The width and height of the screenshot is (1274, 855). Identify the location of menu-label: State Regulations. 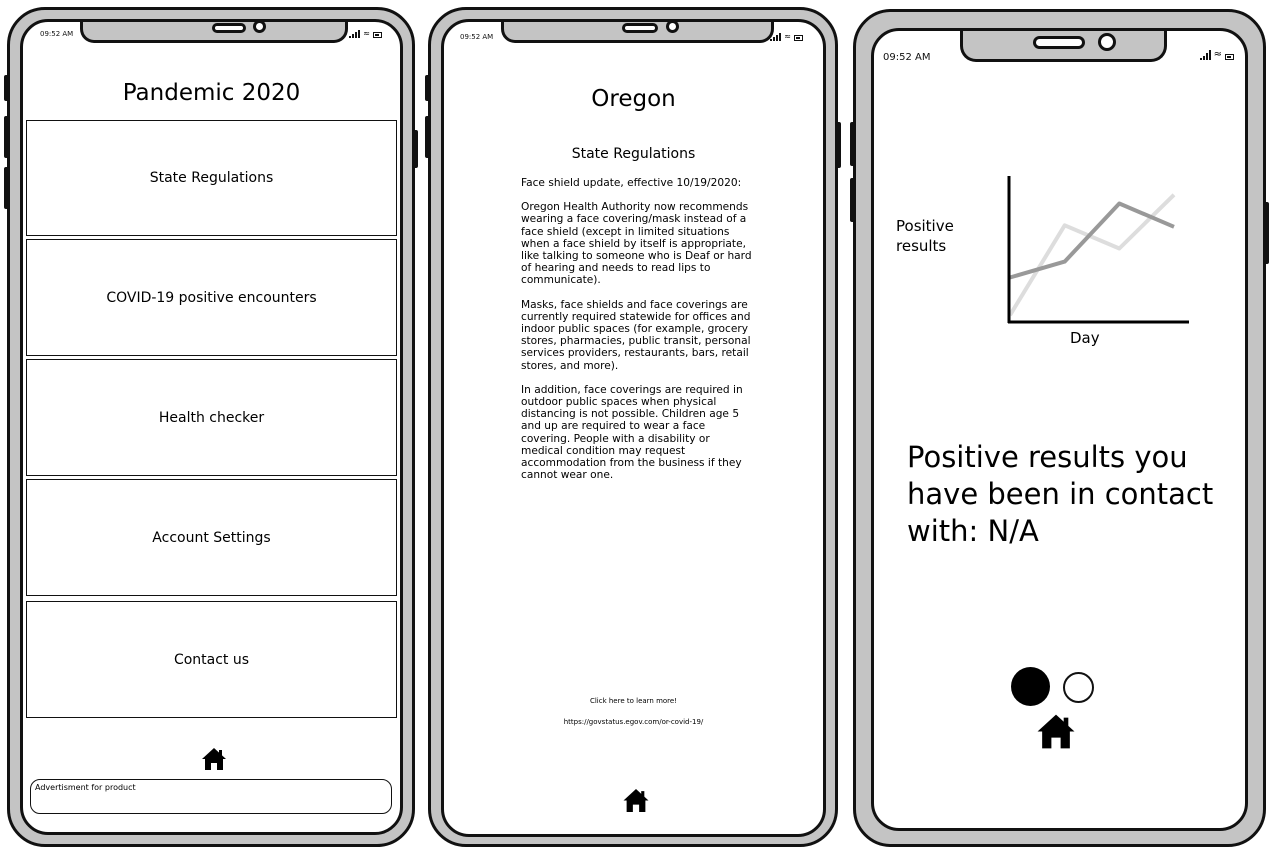
(211, 178).